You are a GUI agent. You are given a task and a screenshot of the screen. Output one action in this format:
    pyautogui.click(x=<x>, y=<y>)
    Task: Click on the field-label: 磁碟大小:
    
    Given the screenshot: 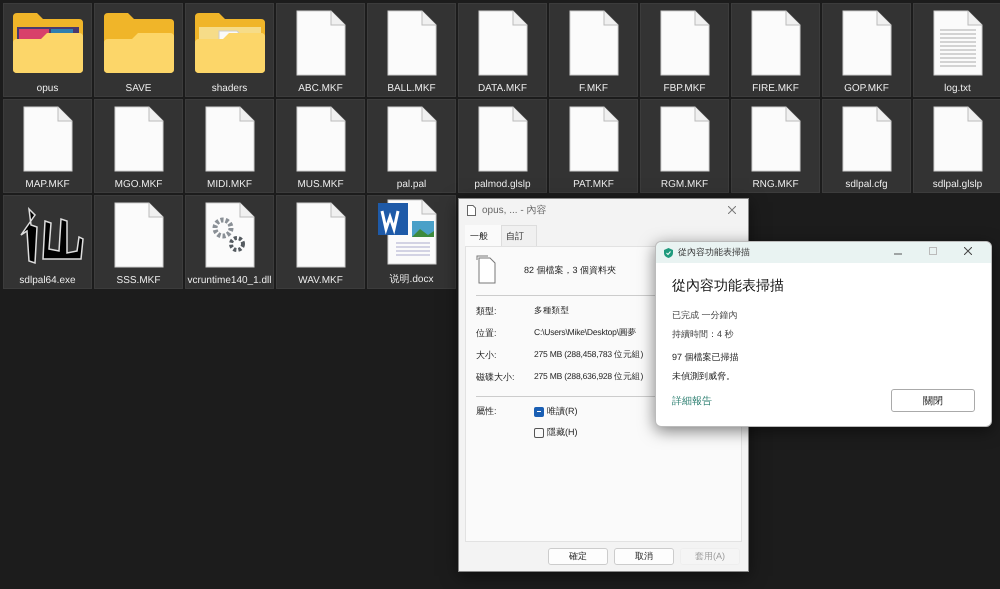 What is the action you would take?
    pyautogui.click(x=496, y=377)
    